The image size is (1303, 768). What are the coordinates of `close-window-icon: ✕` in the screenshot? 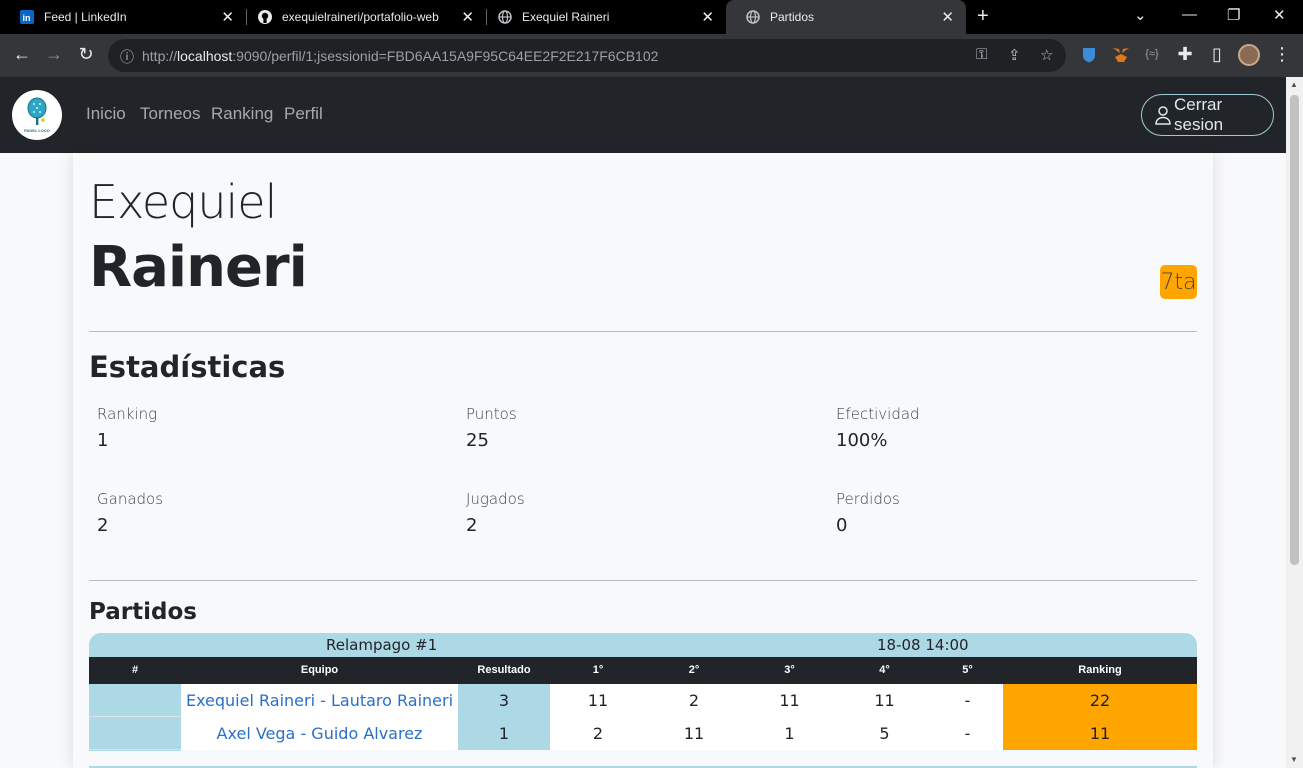 It's located at (1279, 15).